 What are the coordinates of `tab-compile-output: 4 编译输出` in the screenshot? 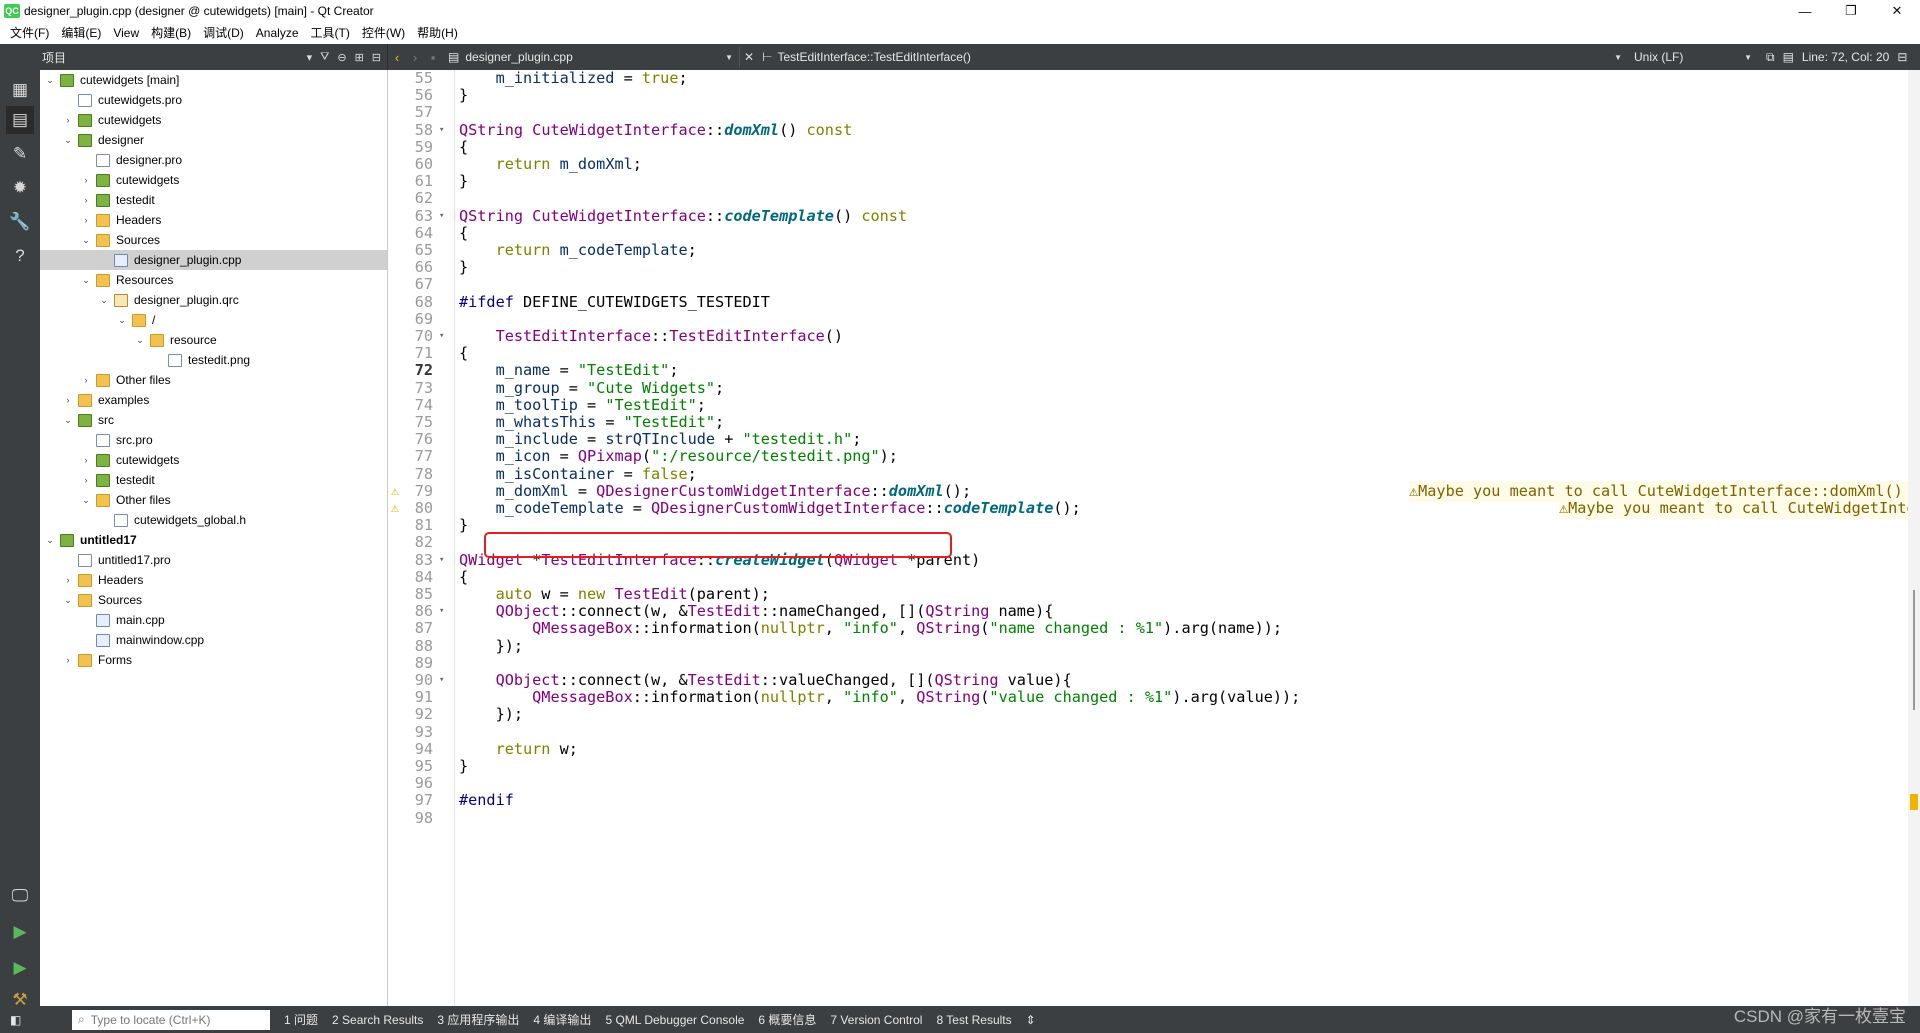 It's located at (562, 1019).